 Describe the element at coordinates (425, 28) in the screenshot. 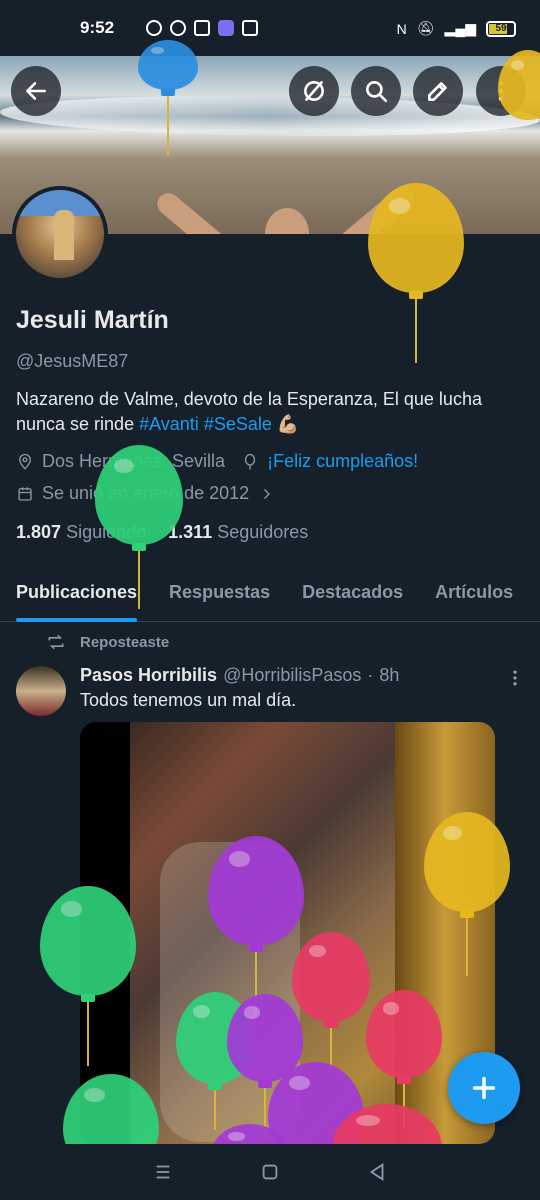

I see `mute-icon: 🔕︎` at that location.